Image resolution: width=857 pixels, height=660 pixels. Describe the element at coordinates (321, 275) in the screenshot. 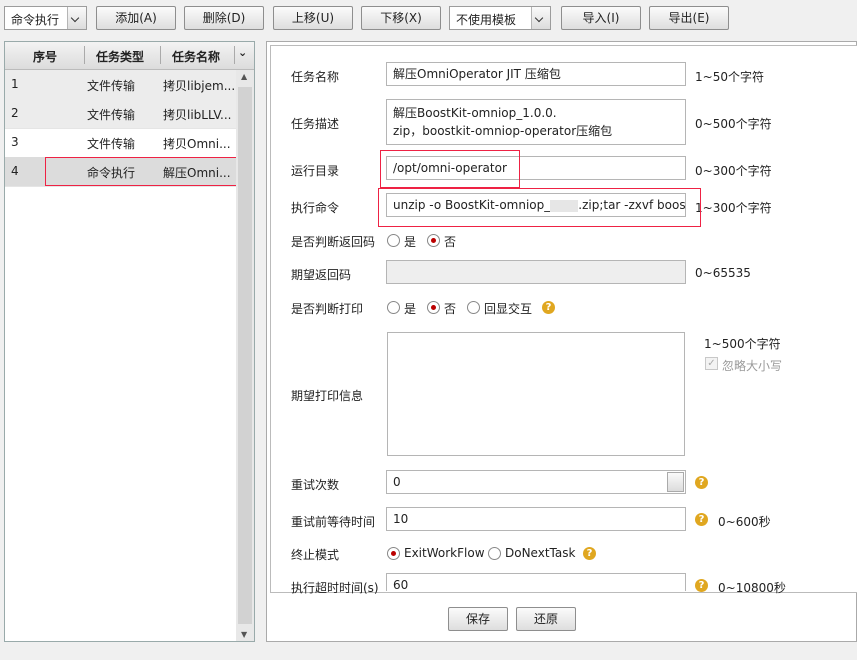

I see `expected-rc-label: 期望返回码` at that location.